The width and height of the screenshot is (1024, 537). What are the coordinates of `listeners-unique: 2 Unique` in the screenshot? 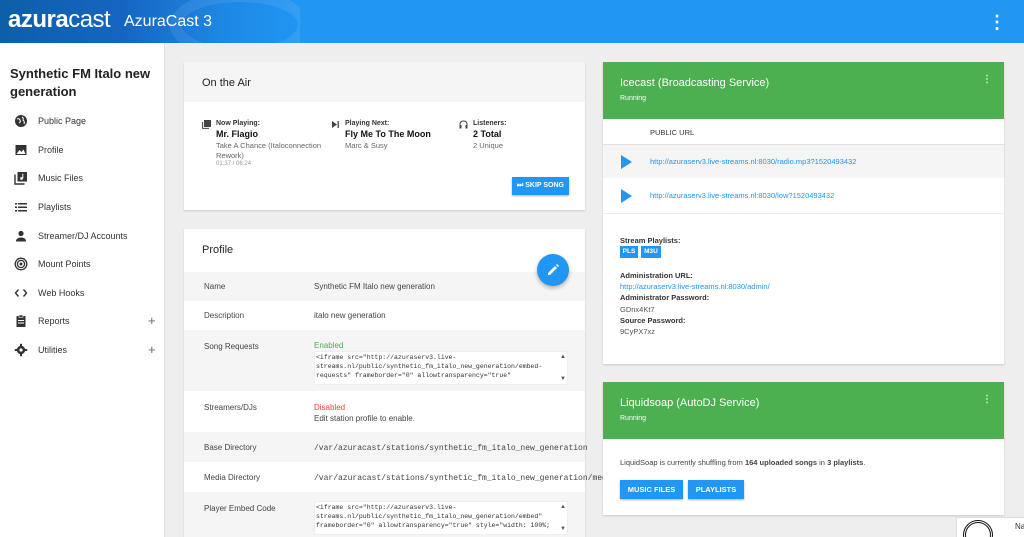 It's located at (488, 145).